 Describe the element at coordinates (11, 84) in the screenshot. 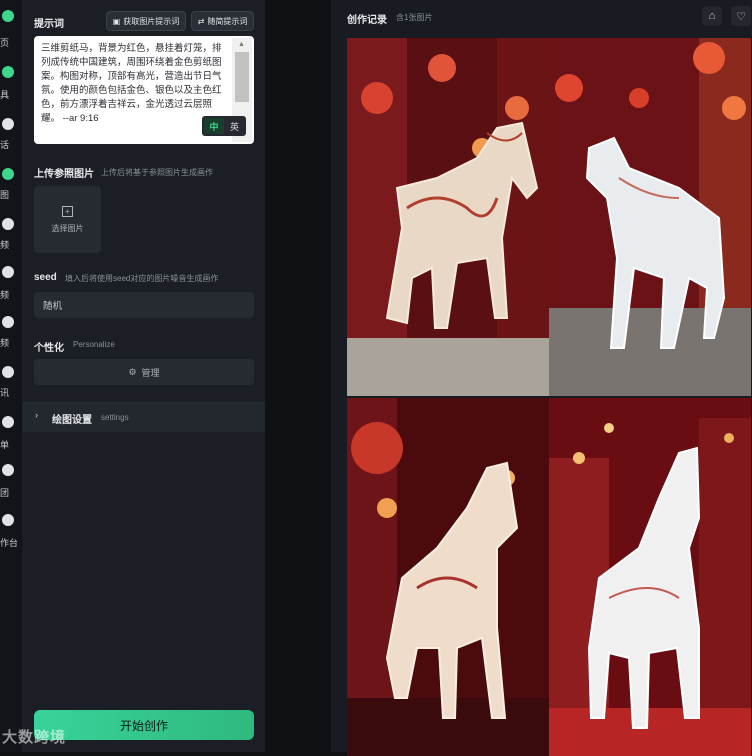

I see `rail-item-tools: 具` at that location.